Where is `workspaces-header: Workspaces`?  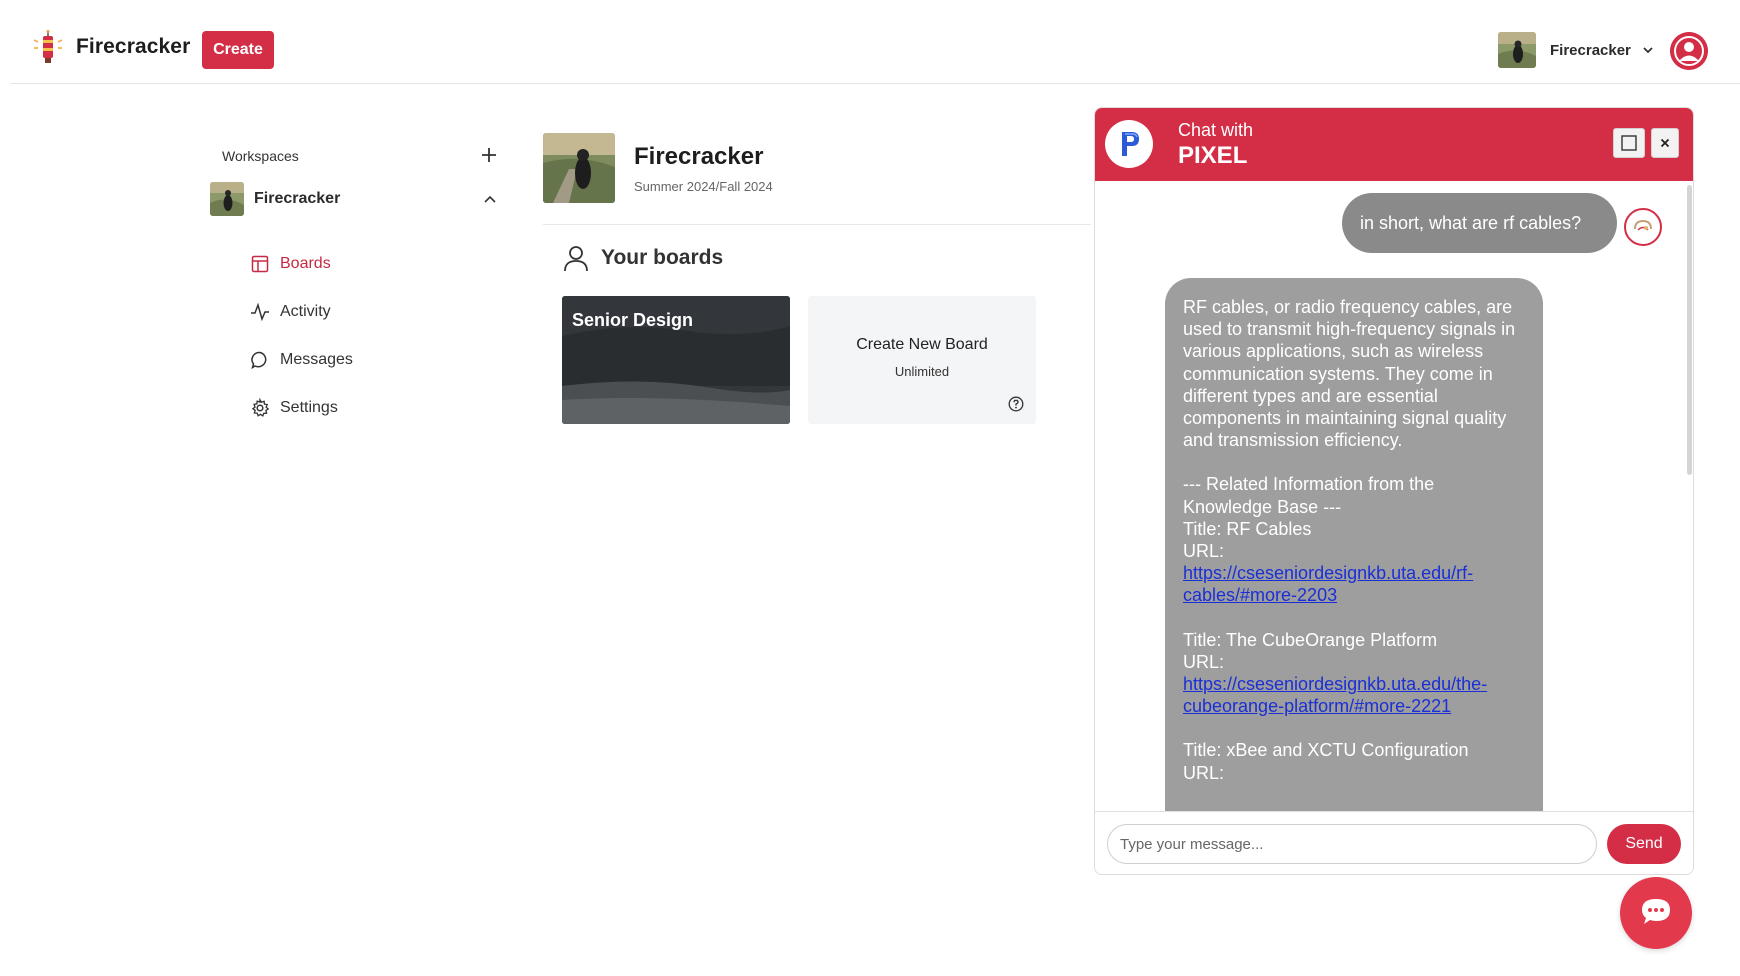
workspaces-header: Workspaces is located at coordinates (360, 156).